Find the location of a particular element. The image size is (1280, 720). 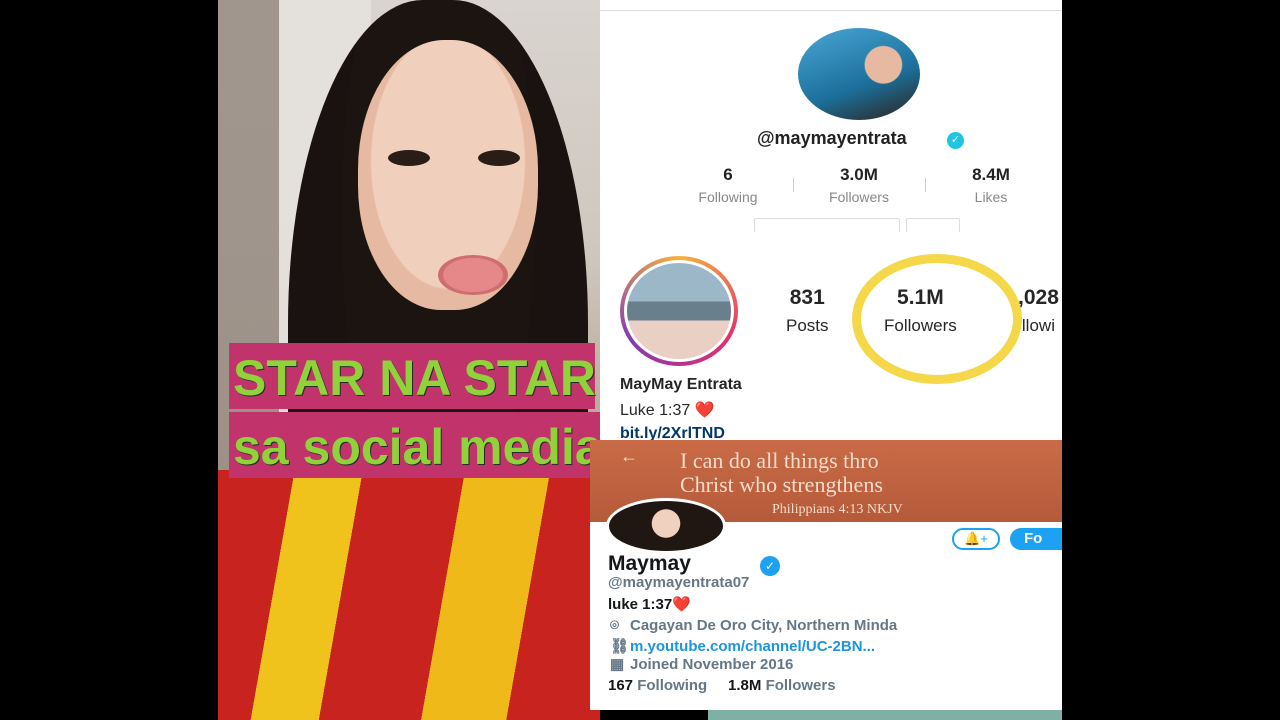

tiktok-stat-likes: 8.4M Likes is located at coordinates (991, 185).